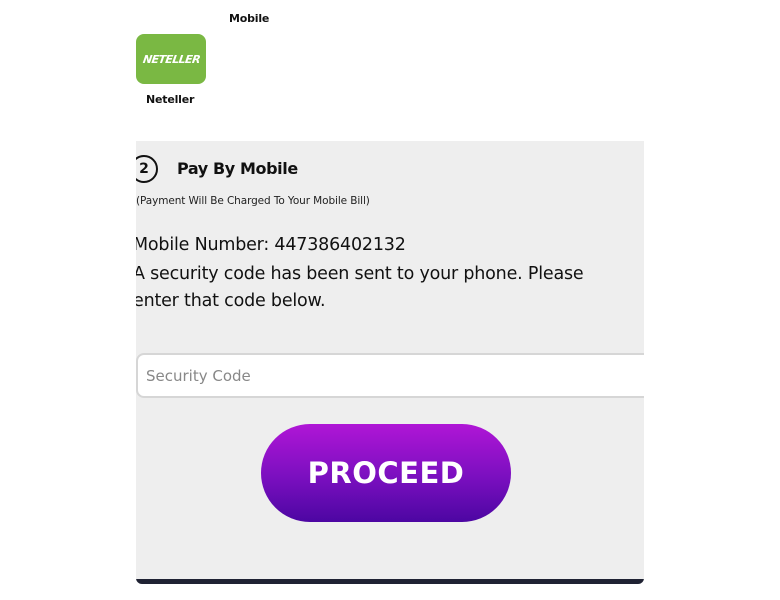 This screenshot has height=600, width=780. What do you see at coordinates (386, 473) in the screenshot?
I see `proceed-button: PROCEED` at bounding box center [386, 473].